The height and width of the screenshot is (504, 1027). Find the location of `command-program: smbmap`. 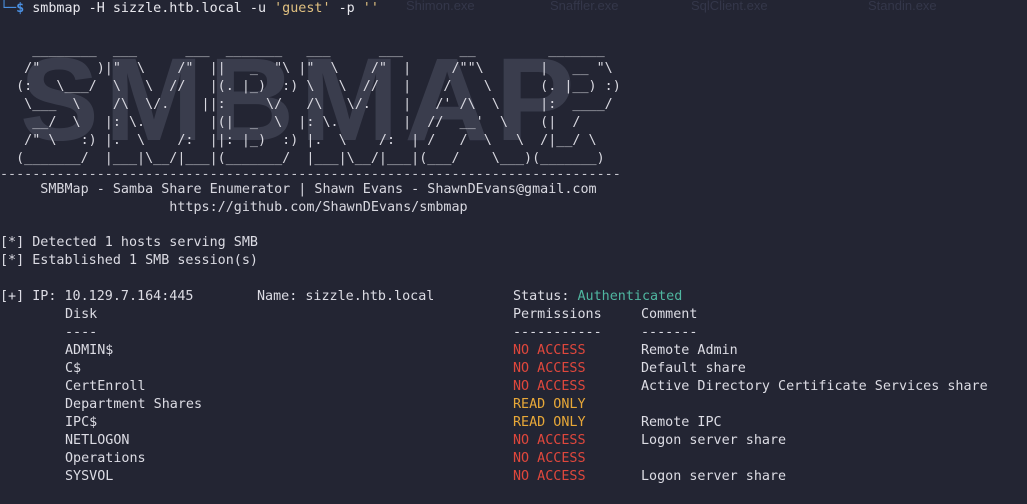

command-program: smbmap is located at coordinates (56, 8).